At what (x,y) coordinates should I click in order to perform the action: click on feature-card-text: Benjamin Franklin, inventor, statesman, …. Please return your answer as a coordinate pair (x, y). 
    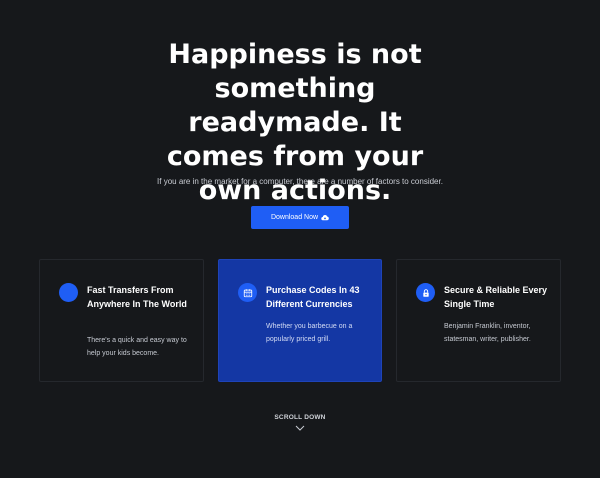
    Looking at the image, I should click on (487, 333).